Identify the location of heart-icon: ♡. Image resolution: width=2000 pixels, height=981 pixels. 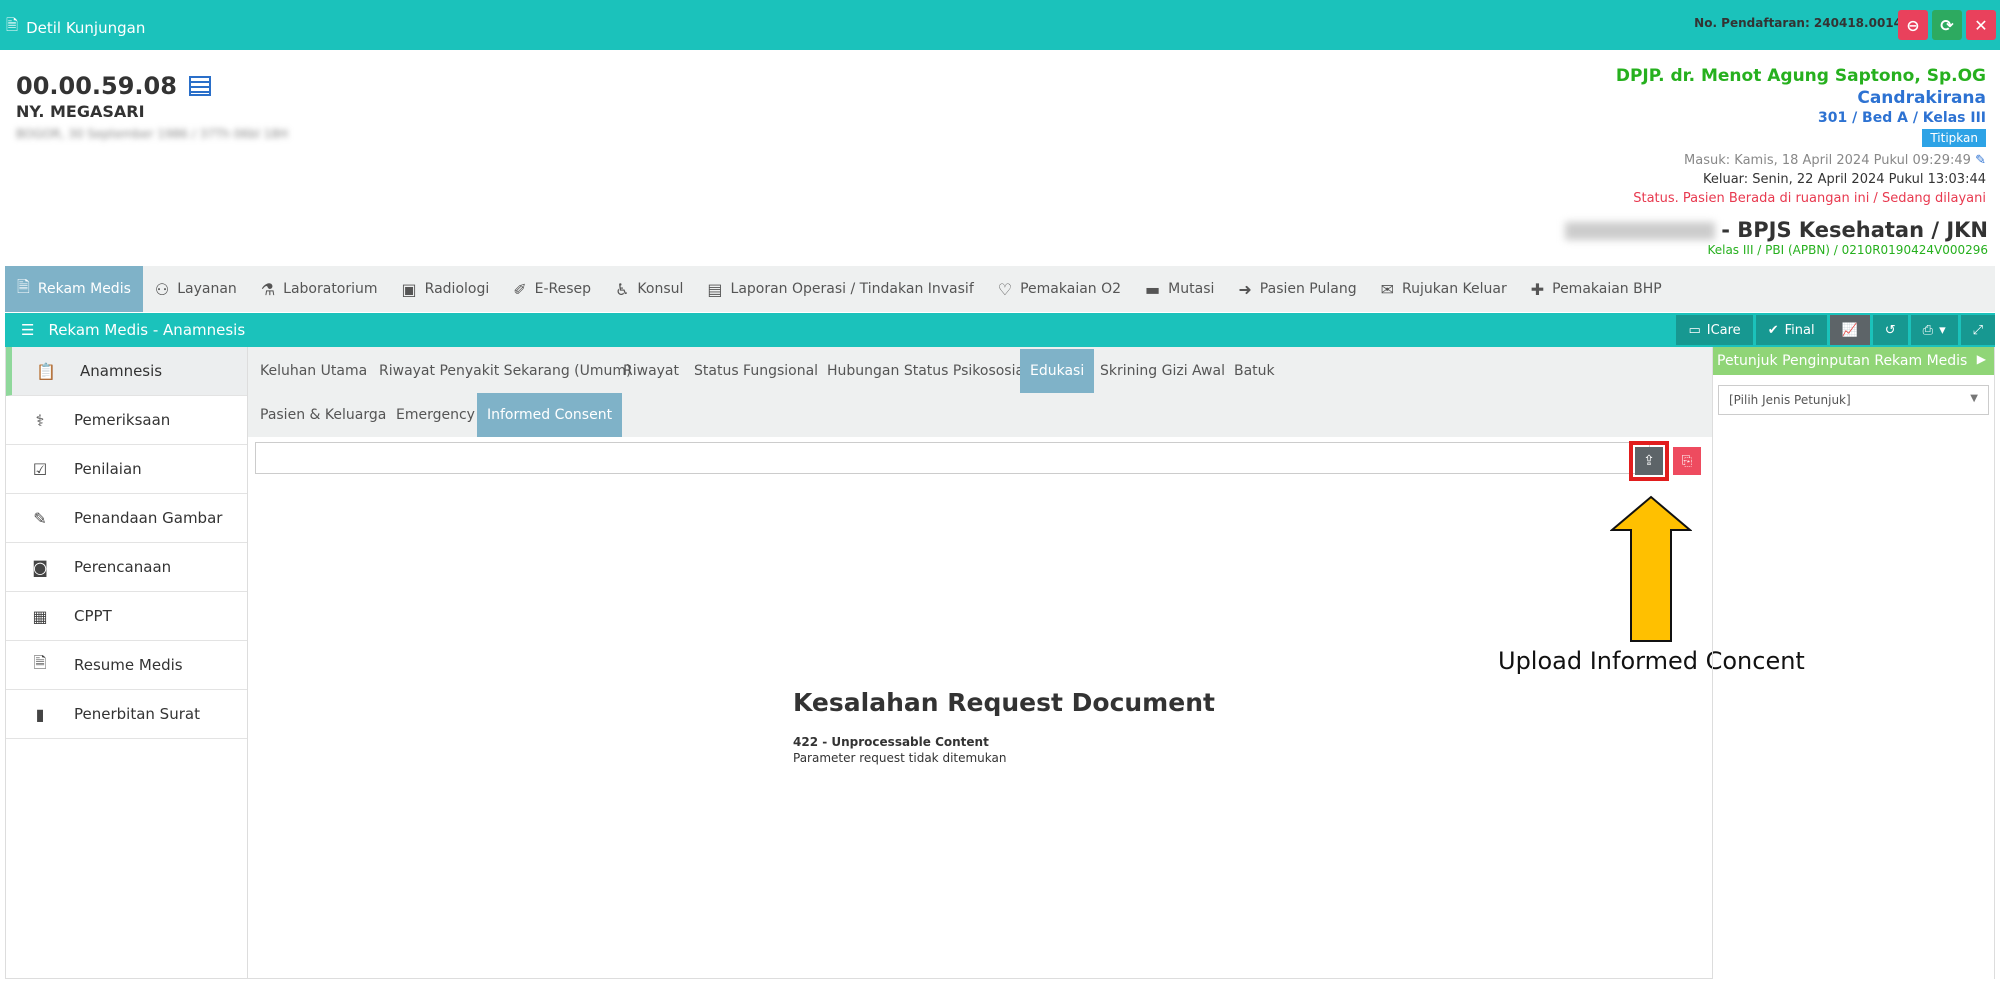
(1005, 289).